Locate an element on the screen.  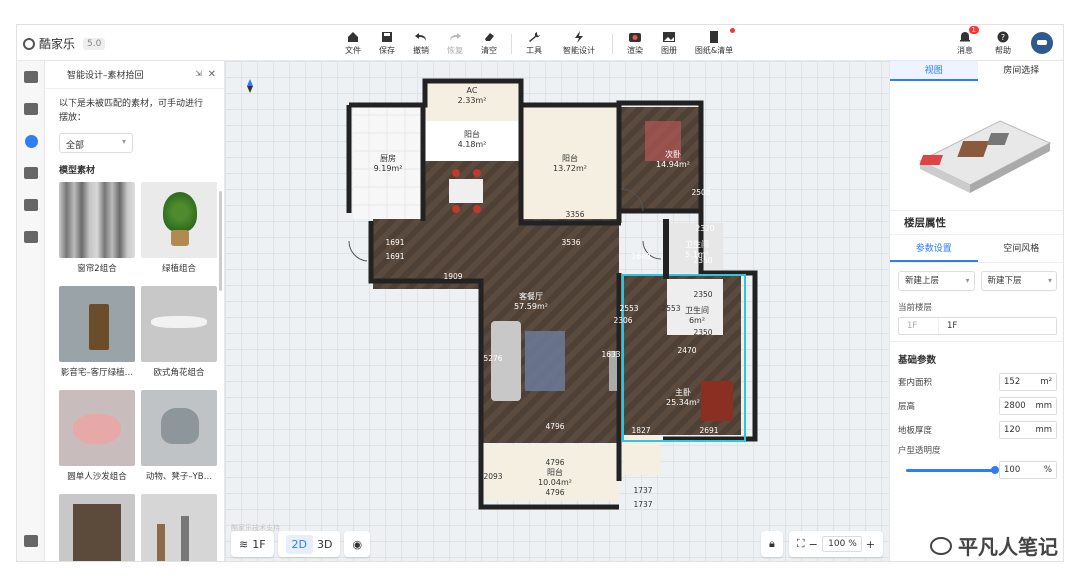
sidebar-item-user is located at coordinates (31, 205).